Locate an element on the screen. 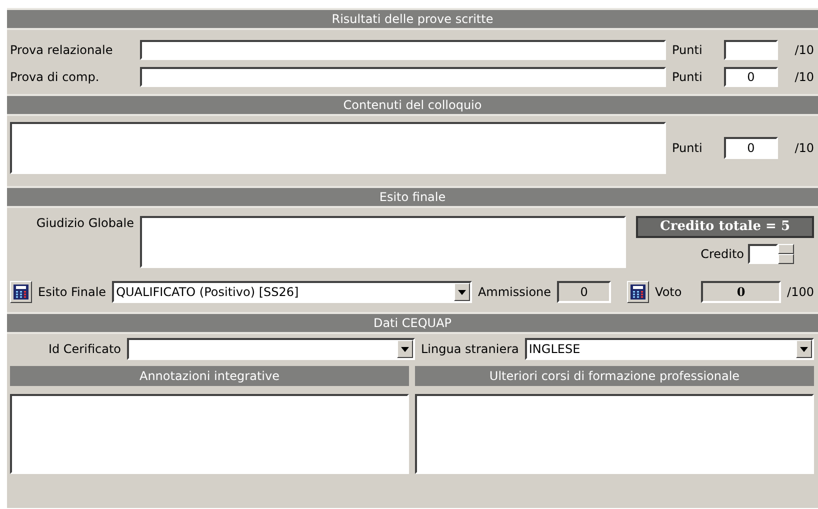  field-label: Ammissione is located at coordinates (515, 292).